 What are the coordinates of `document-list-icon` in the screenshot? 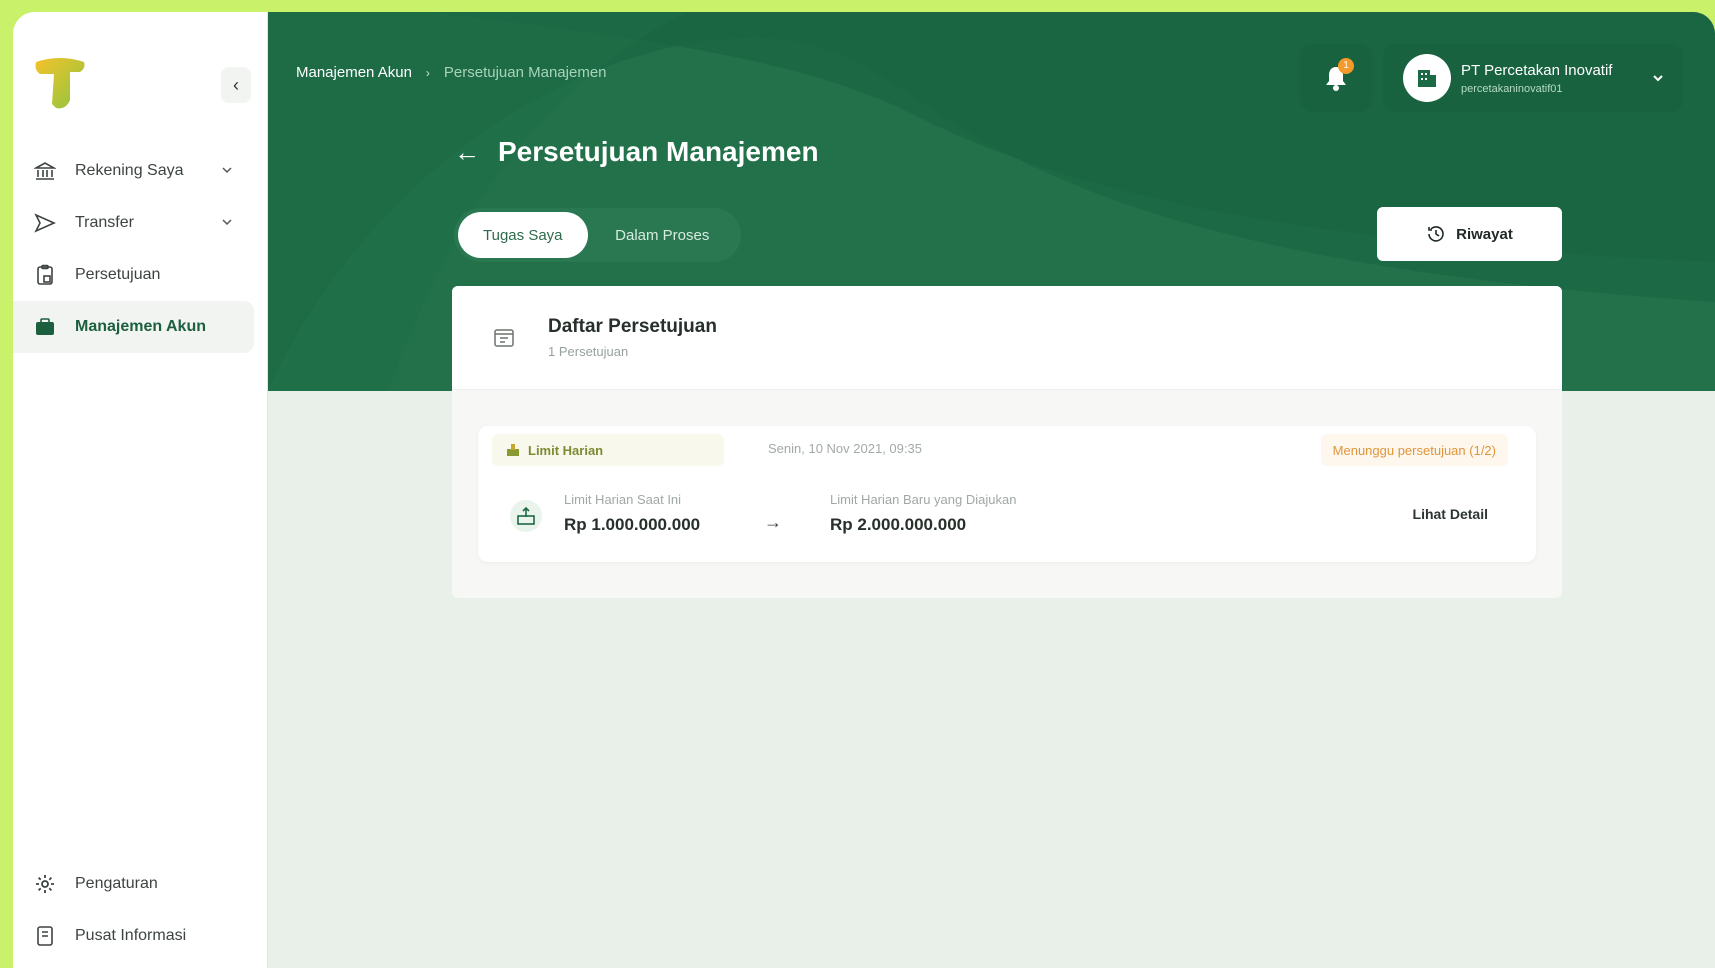 It's located at (504, 337).